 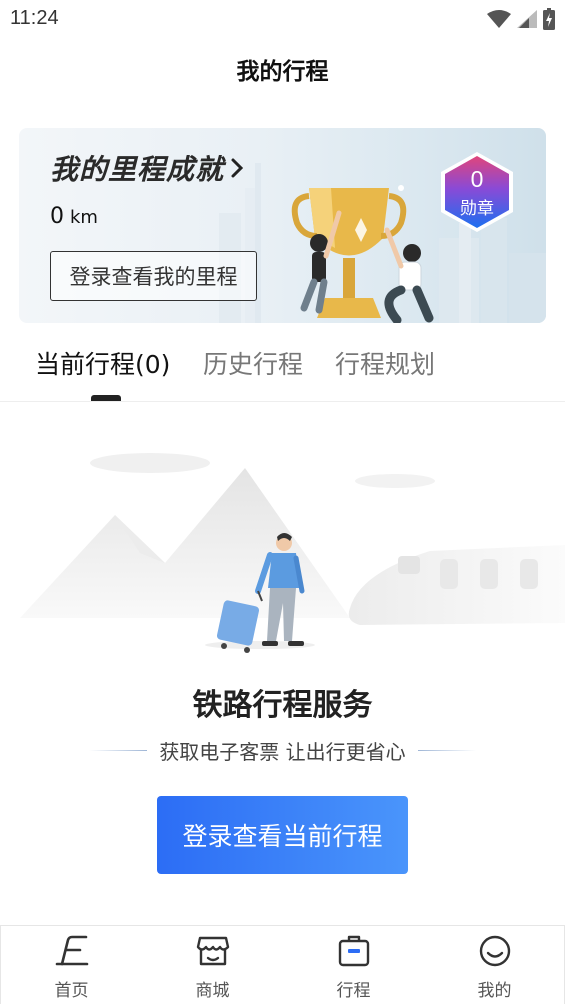 What do you see at coordinates (282, 835) in the screenshot?
I see `login-current-trips-button: 登录查看当前行程` at bounding box center [282, 835].